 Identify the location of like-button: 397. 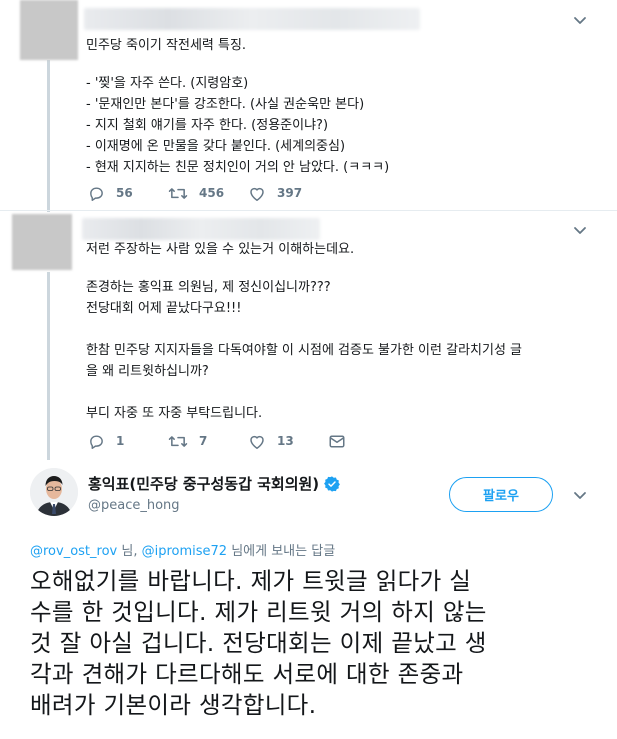
(288, 193).